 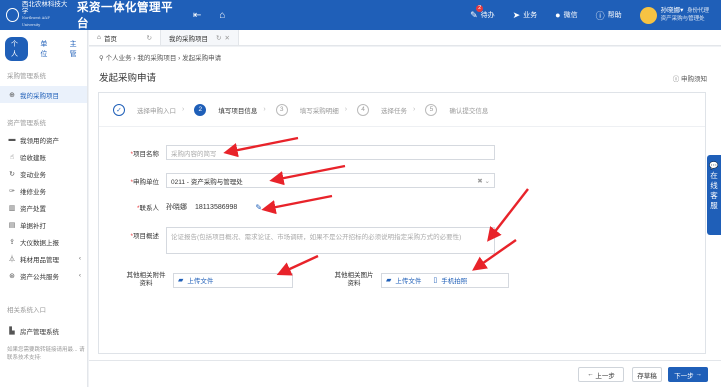 What do you see at coordinates (600, 15) in the screenshot?
I see `help-icon: ⓘ` at bounding box center [600, 15].